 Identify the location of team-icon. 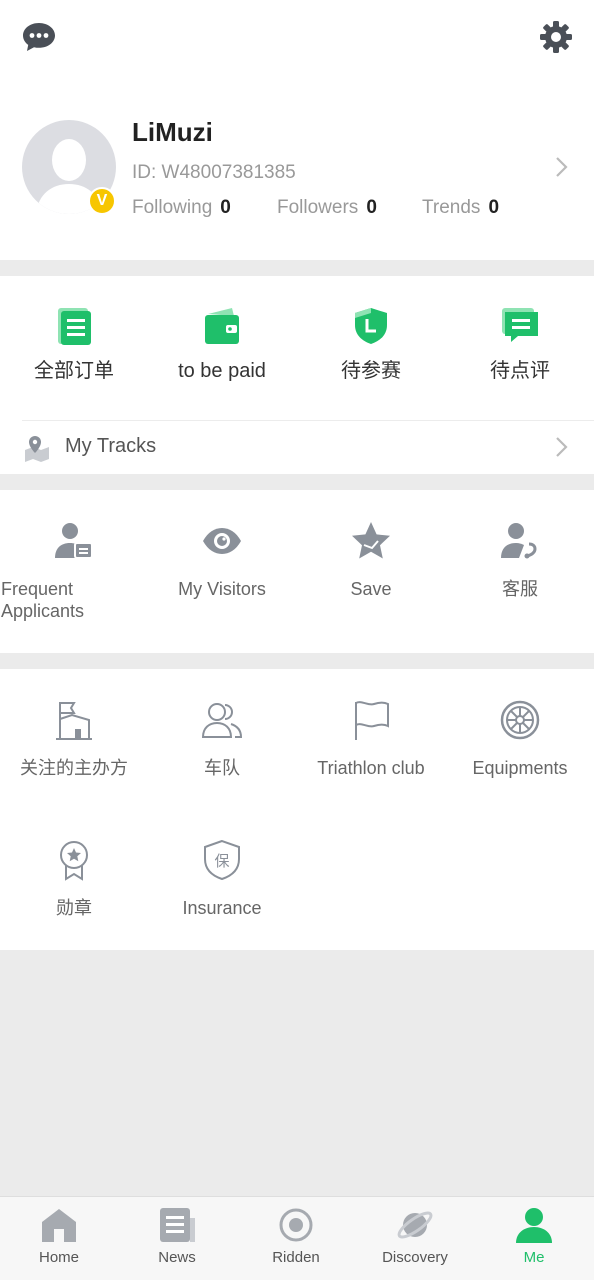
(222, 720).